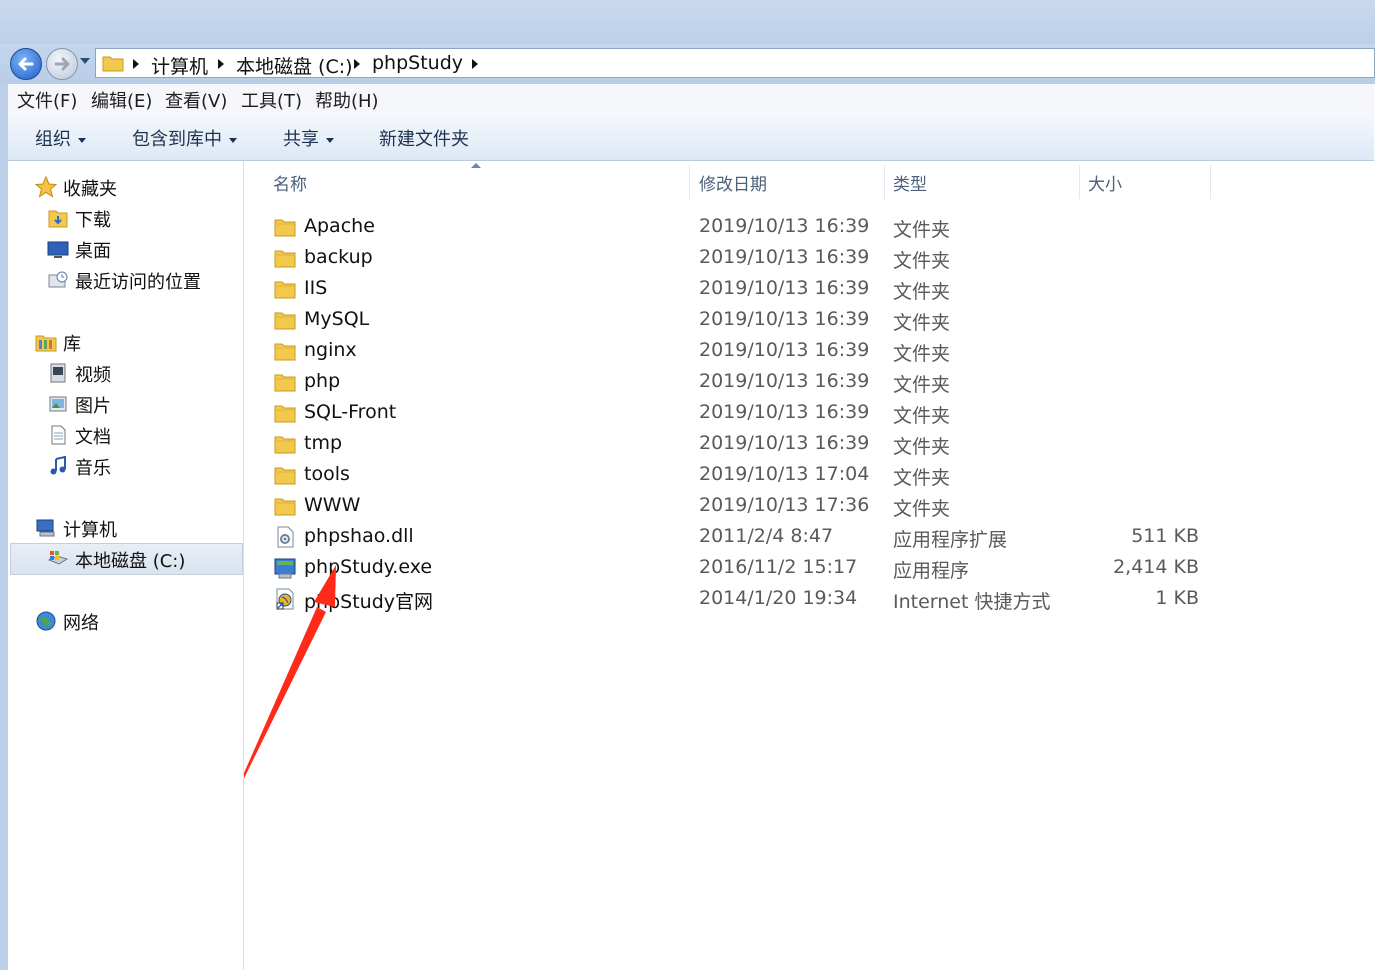  I want to click on file-name: backup, so click(338, 257).